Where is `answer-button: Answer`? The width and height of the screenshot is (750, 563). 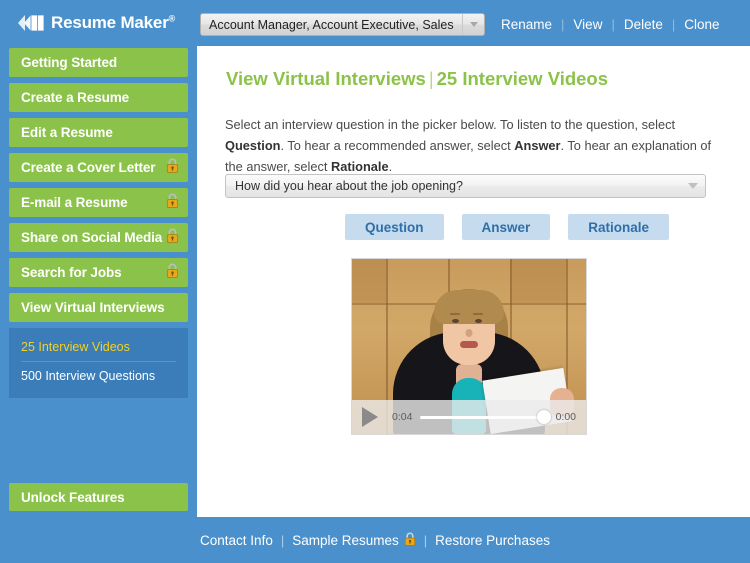
answer-button: Answer is located at coordinates (506, 227).